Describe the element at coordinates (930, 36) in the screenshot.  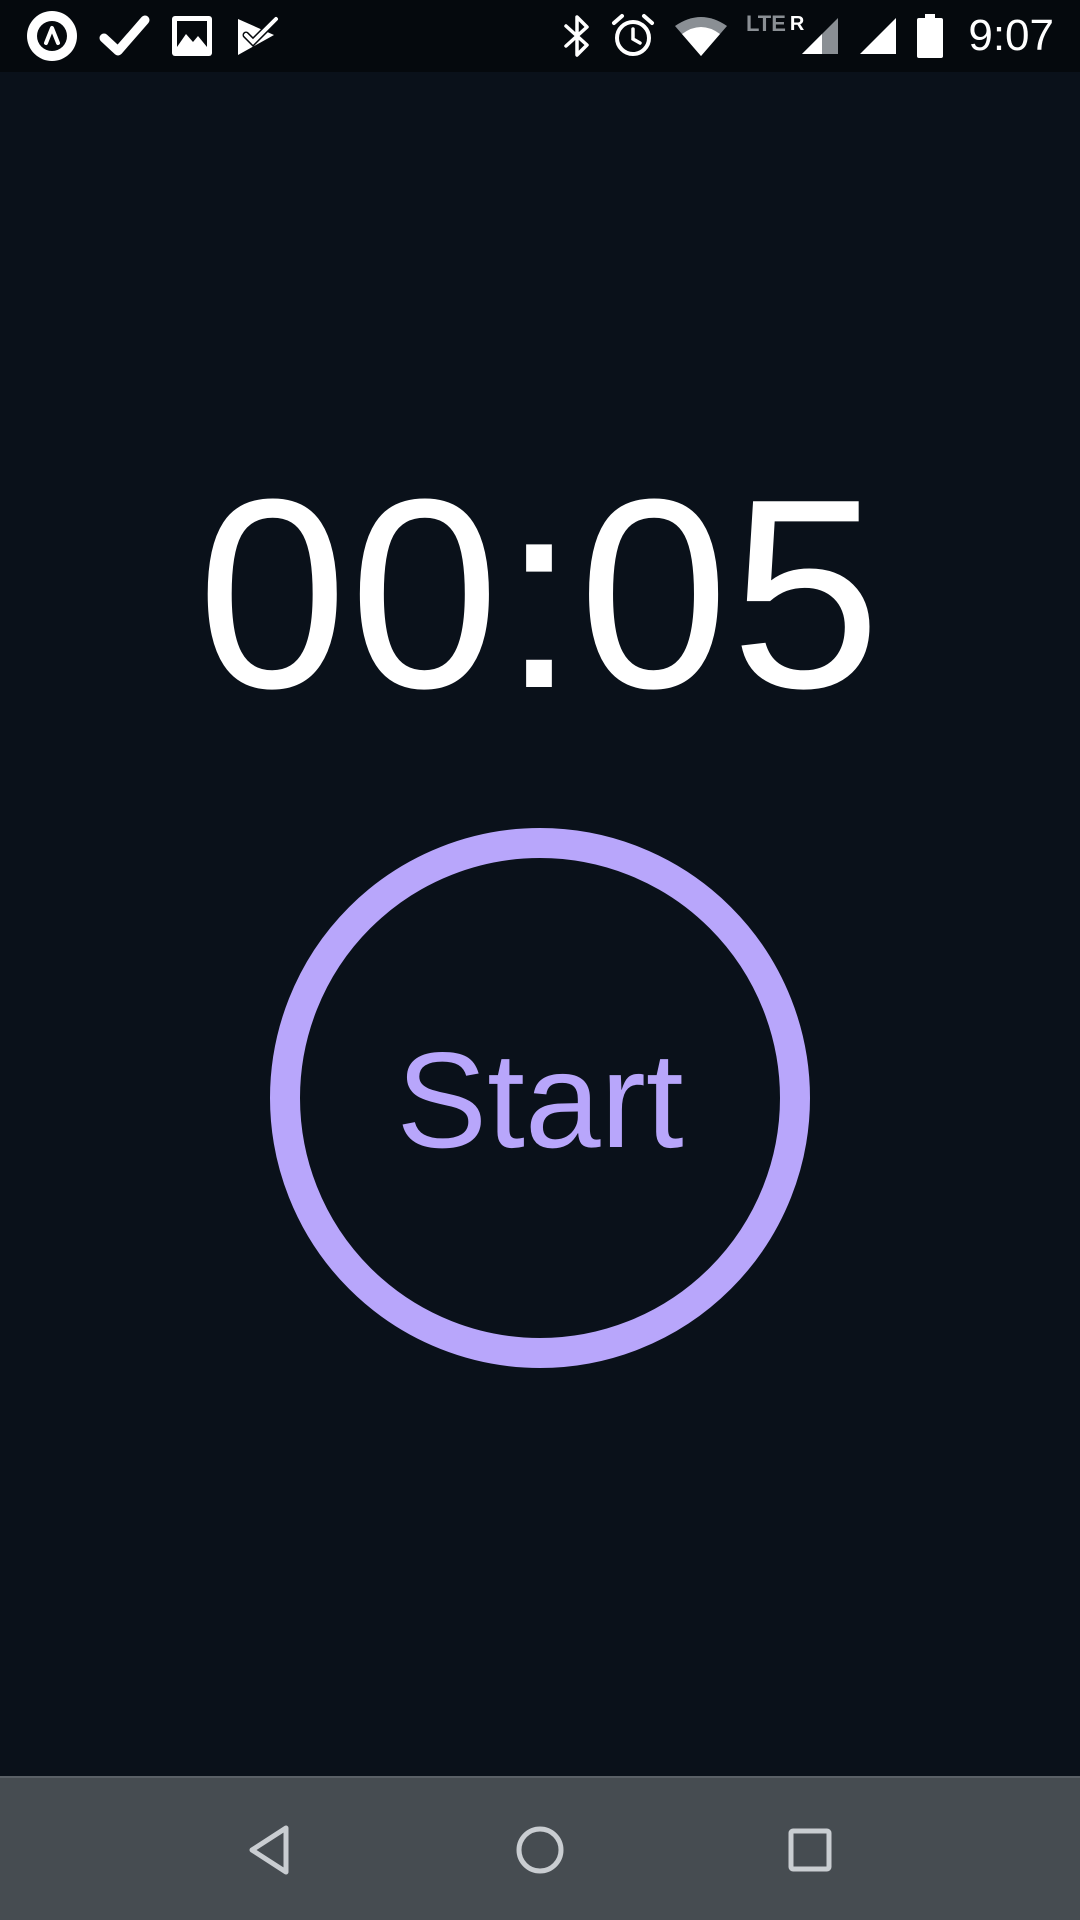
I see `battery-icon` at that location.